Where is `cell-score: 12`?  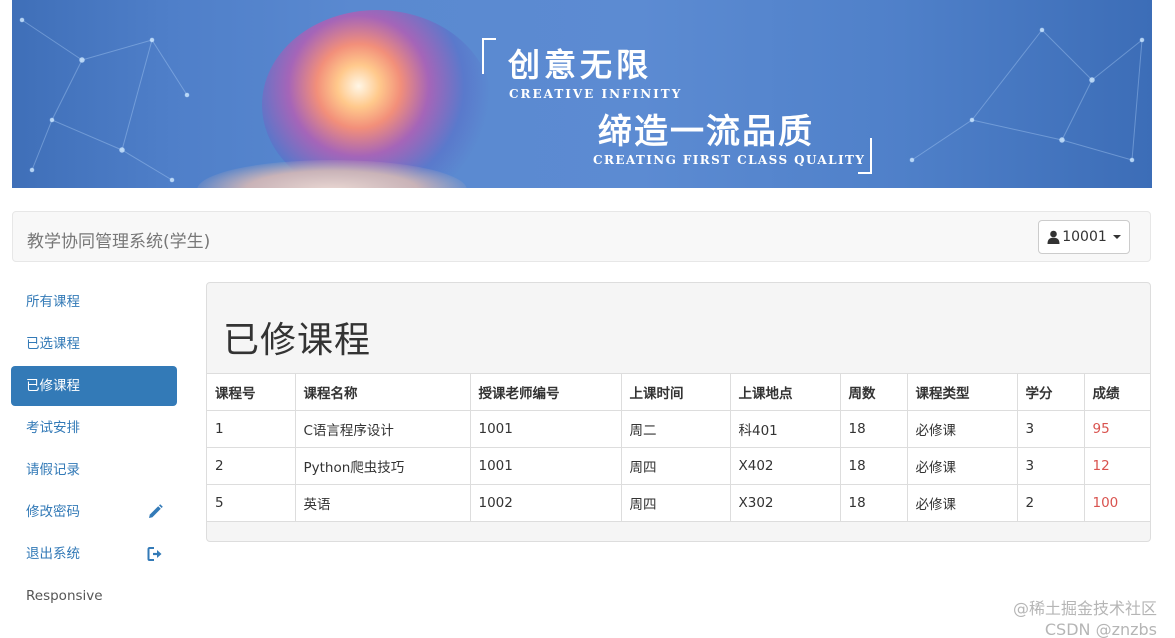
cell-score: 12 is located at coordinates (1116, 466).